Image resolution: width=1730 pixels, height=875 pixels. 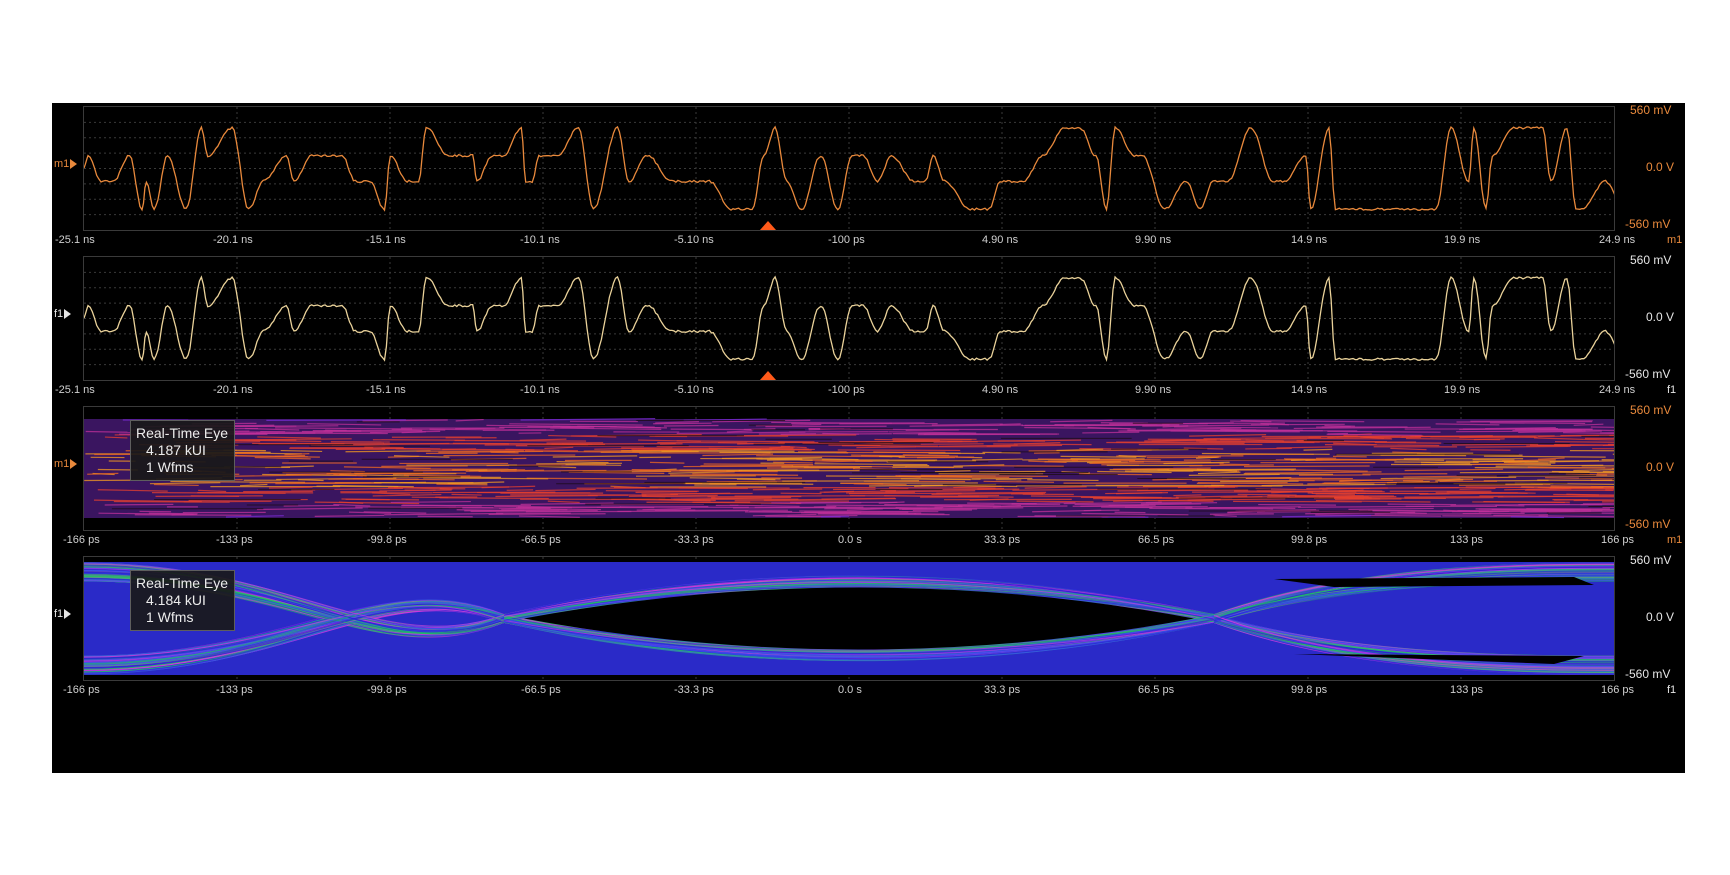 I want to click on waveform-plot-m1, so click(x=849, y=168).